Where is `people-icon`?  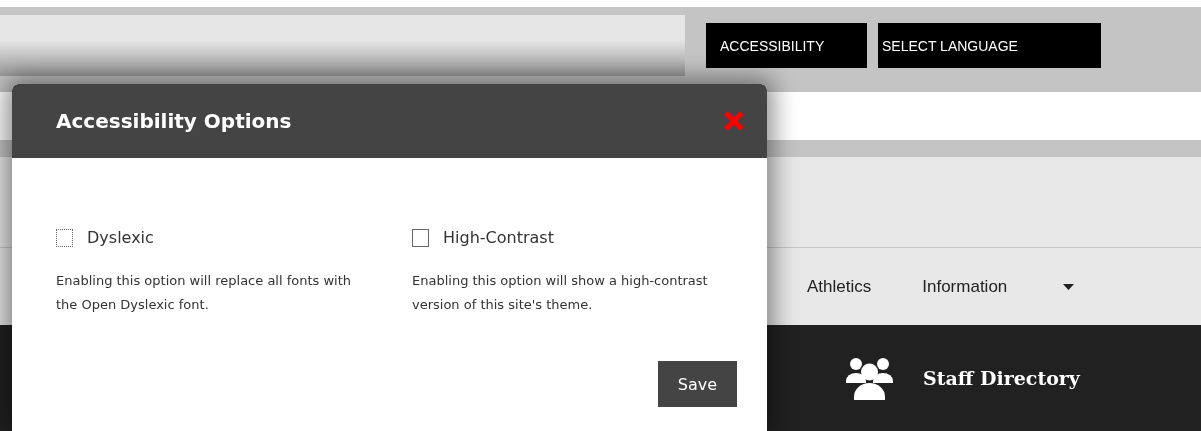
people-icon is located at coordinates (869, 378).